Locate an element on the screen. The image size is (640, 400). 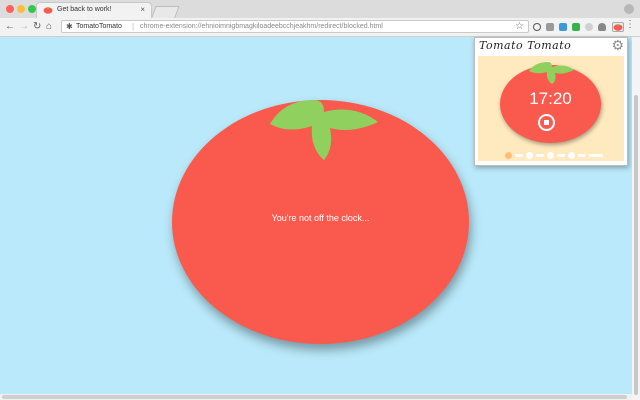
tomato-popup: Tomato Tomato ⚙ 17:20 is located at coordinates (551, 101).